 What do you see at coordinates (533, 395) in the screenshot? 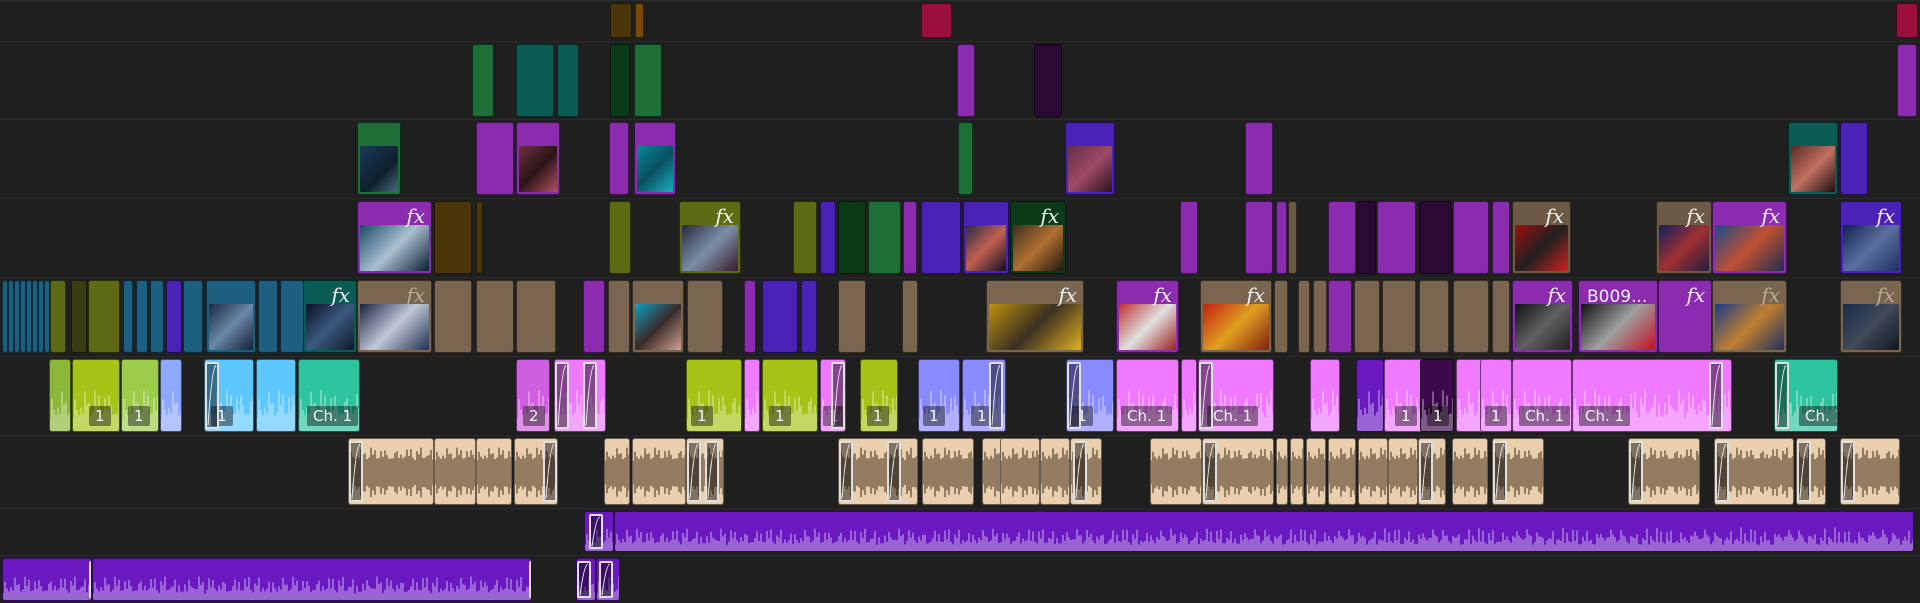
I see `audio-clip: 2` at bounding box center [533, 395].